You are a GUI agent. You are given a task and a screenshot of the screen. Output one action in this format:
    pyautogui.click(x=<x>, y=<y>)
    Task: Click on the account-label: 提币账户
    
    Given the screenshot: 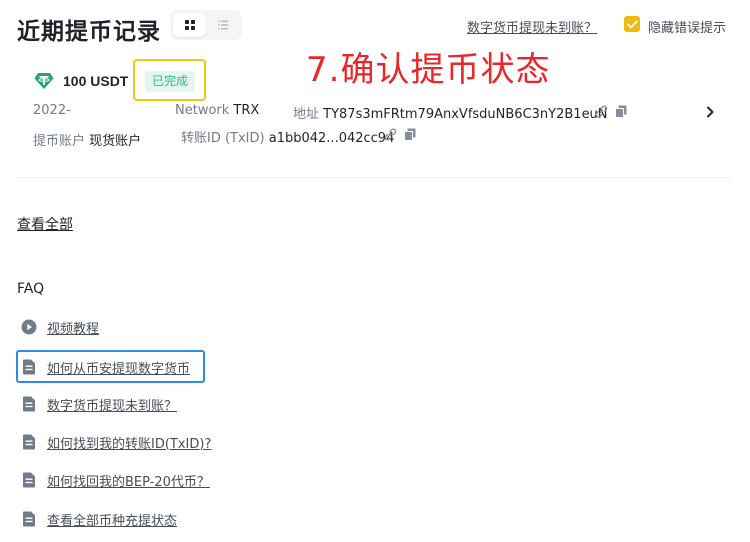 What is the action you would take?
    pyautogui.click(x=59, y=141)
    